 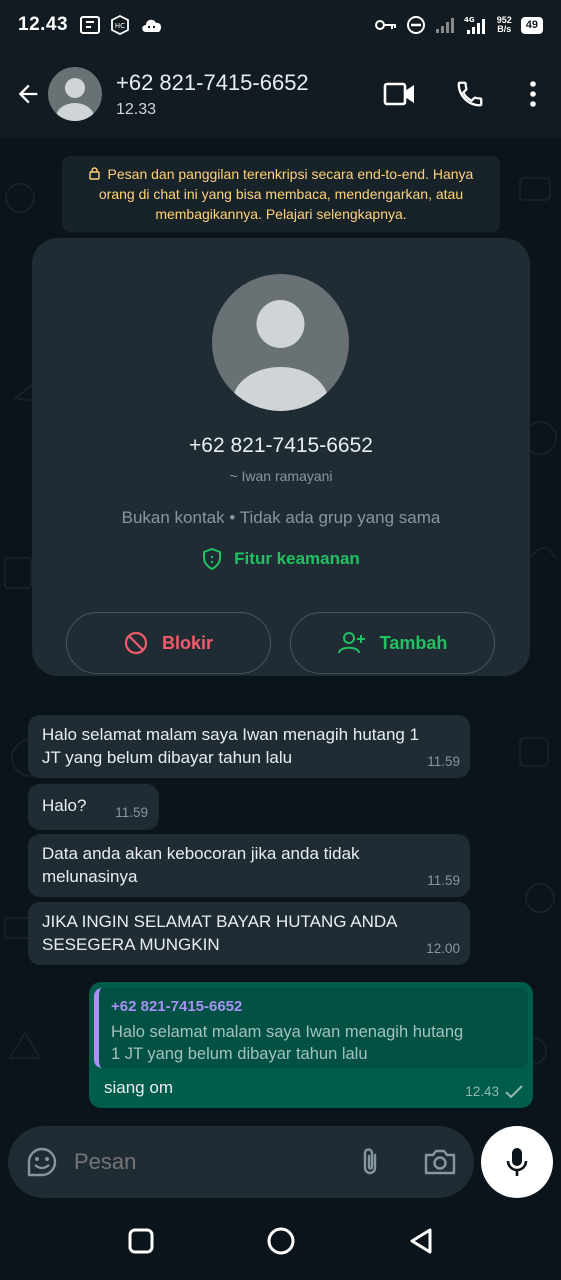 I want to click on add-label: Tambah, so click(x=413, y=642).